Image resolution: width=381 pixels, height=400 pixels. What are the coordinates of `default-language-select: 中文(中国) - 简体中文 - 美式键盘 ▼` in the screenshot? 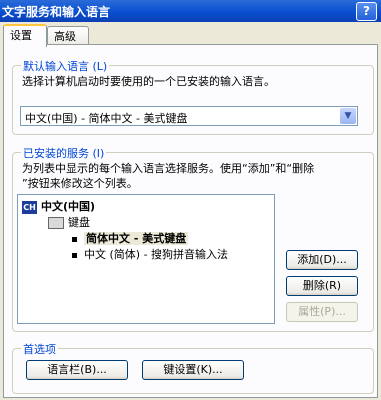 It's located at (189, 116).